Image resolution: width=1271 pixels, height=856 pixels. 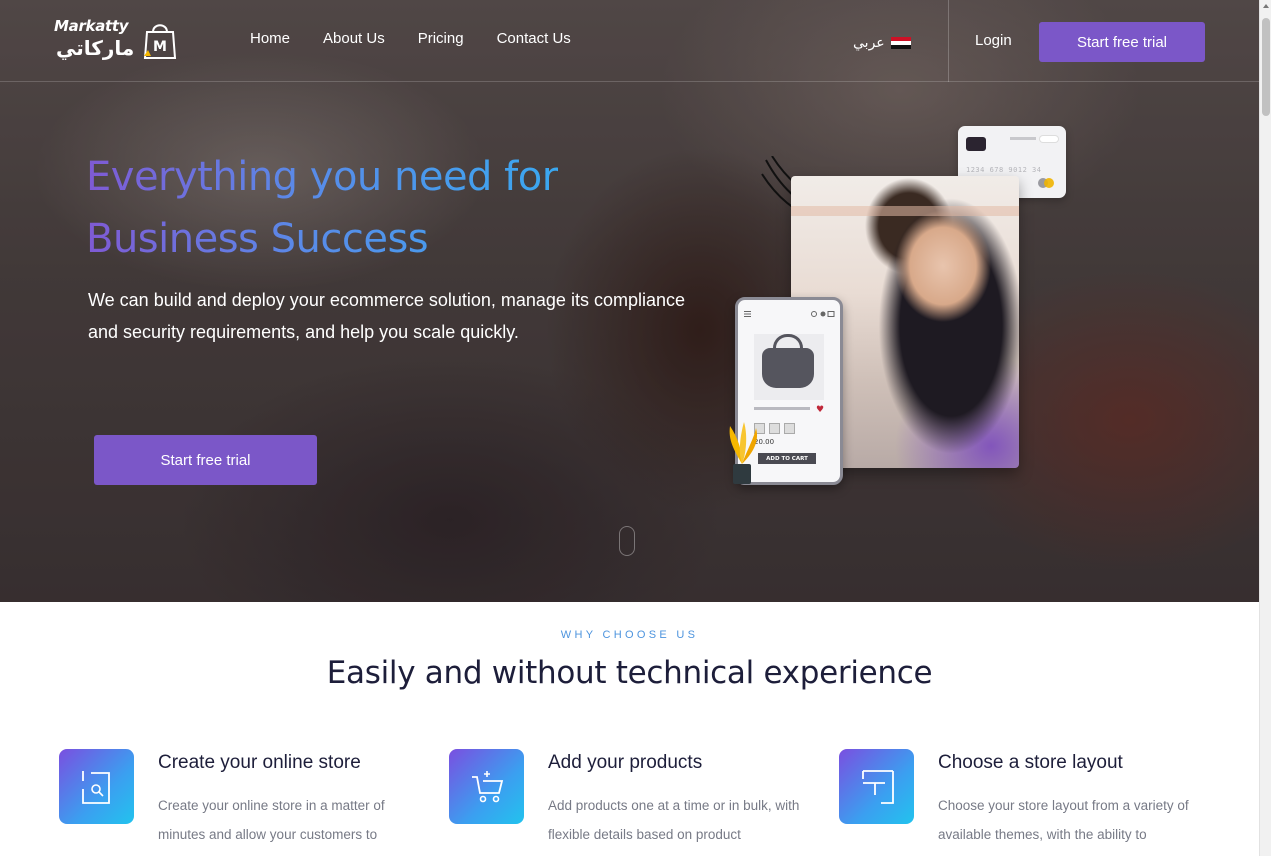 What do you see at coordinates (322, 177) in the screenshot?
I see `hero-title-line1: Everything you need for` at bounding box center [322, 177].